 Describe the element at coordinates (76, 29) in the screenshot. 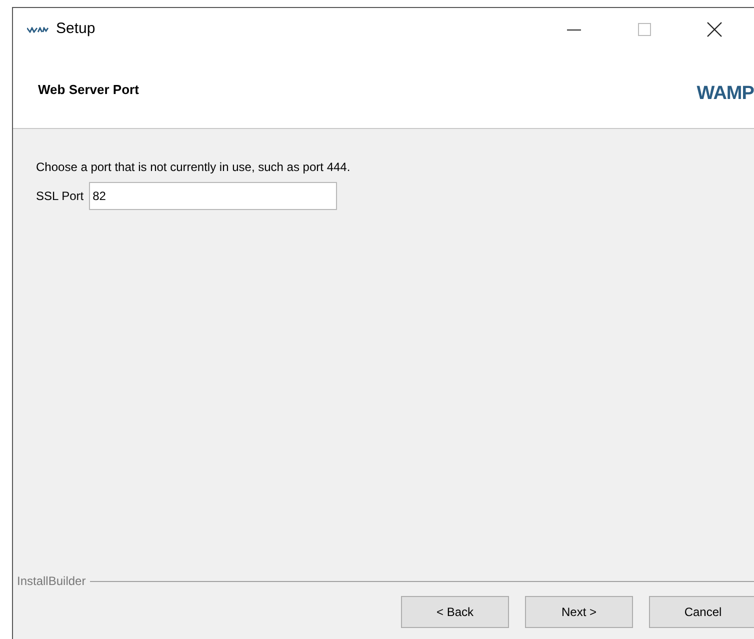

I see `window-title: Setup` at that location.